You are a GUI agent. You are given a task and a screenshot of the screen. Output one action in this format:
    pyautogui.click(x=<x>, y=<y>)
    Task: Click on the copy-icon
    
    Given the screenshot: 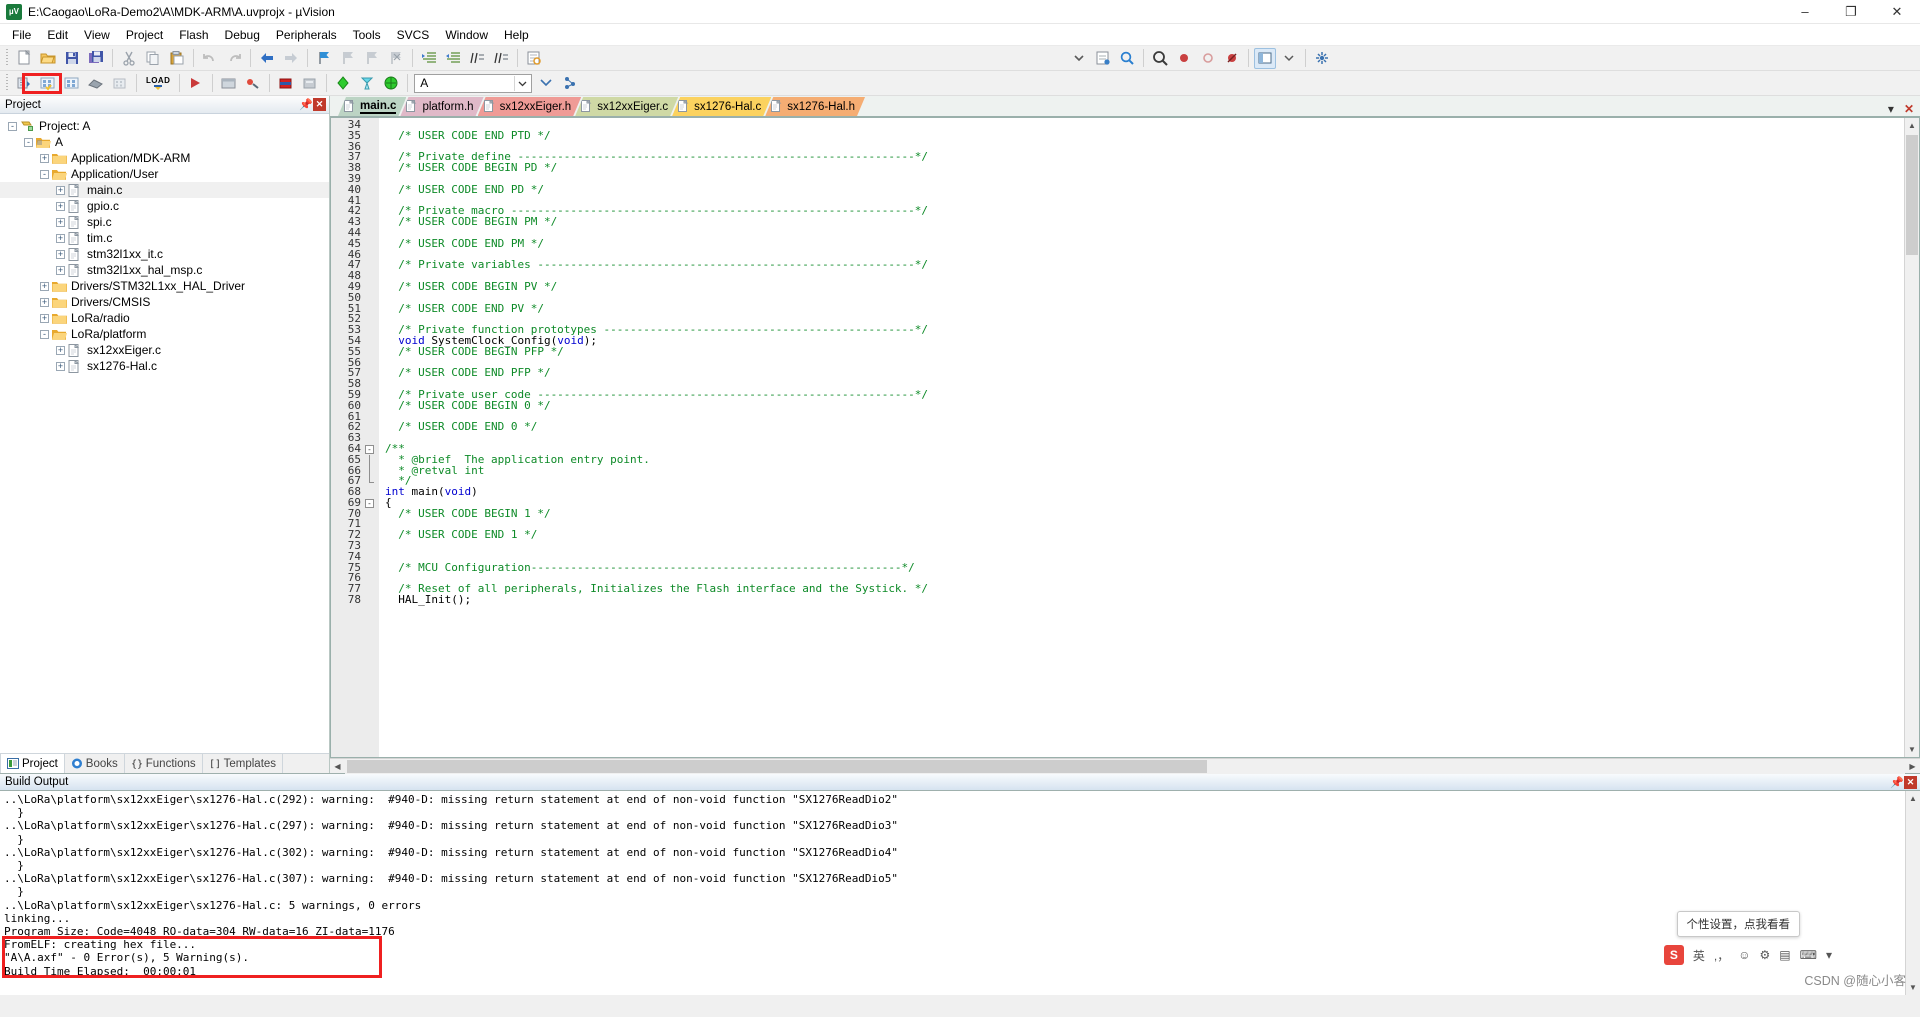 What is the action you would take?
    pyautogui.click(x=153, y=58)
    